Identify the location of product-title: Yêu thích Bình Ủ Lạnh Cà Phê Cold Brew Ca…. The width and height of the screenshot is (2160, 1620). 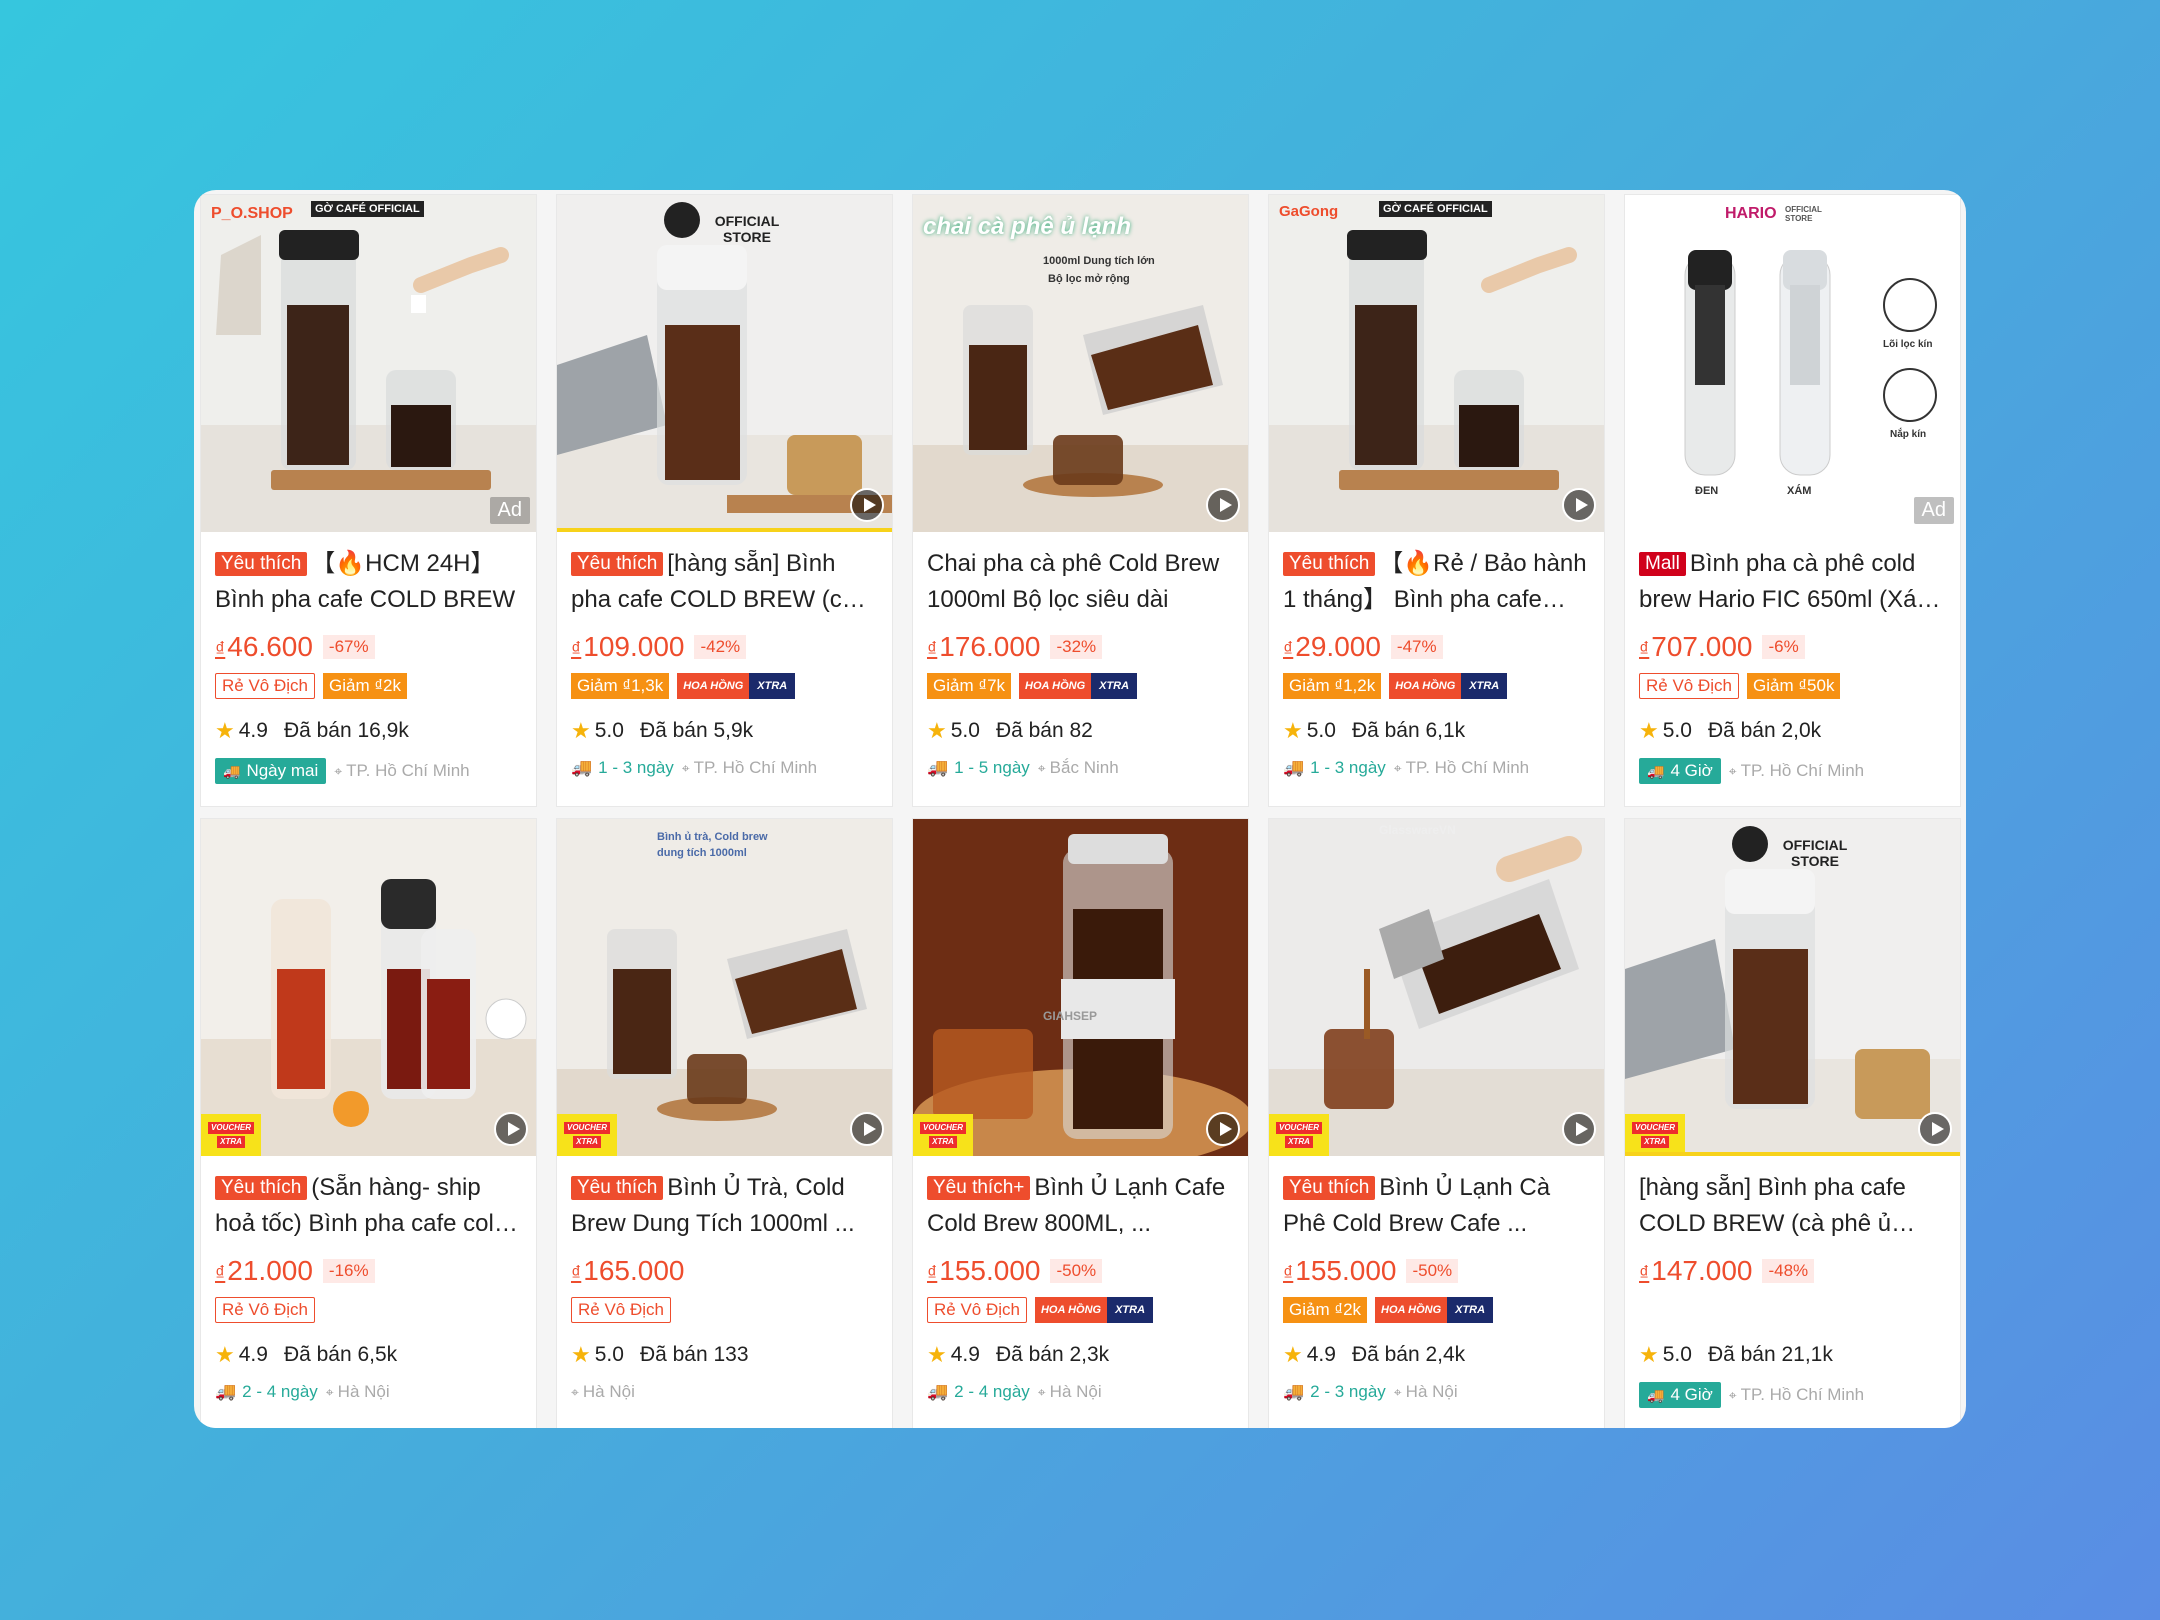
(1436, 1206).